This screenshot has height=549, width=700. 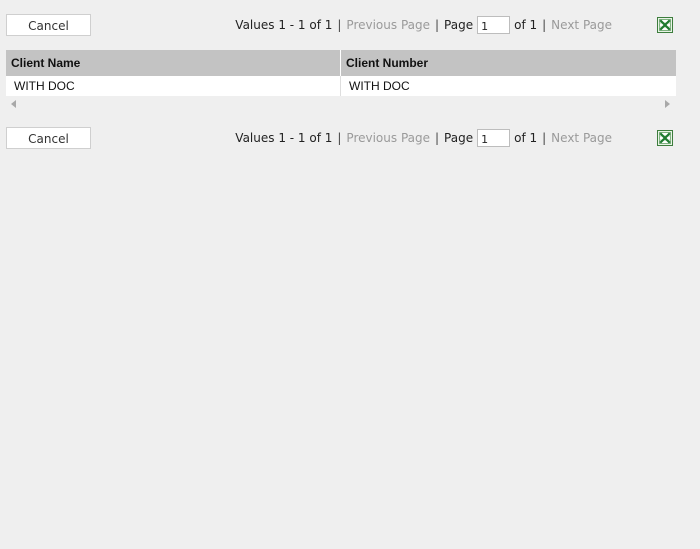 I want to click on table-row: WITH DOC WITH DOC, so click(x=341, y=86).